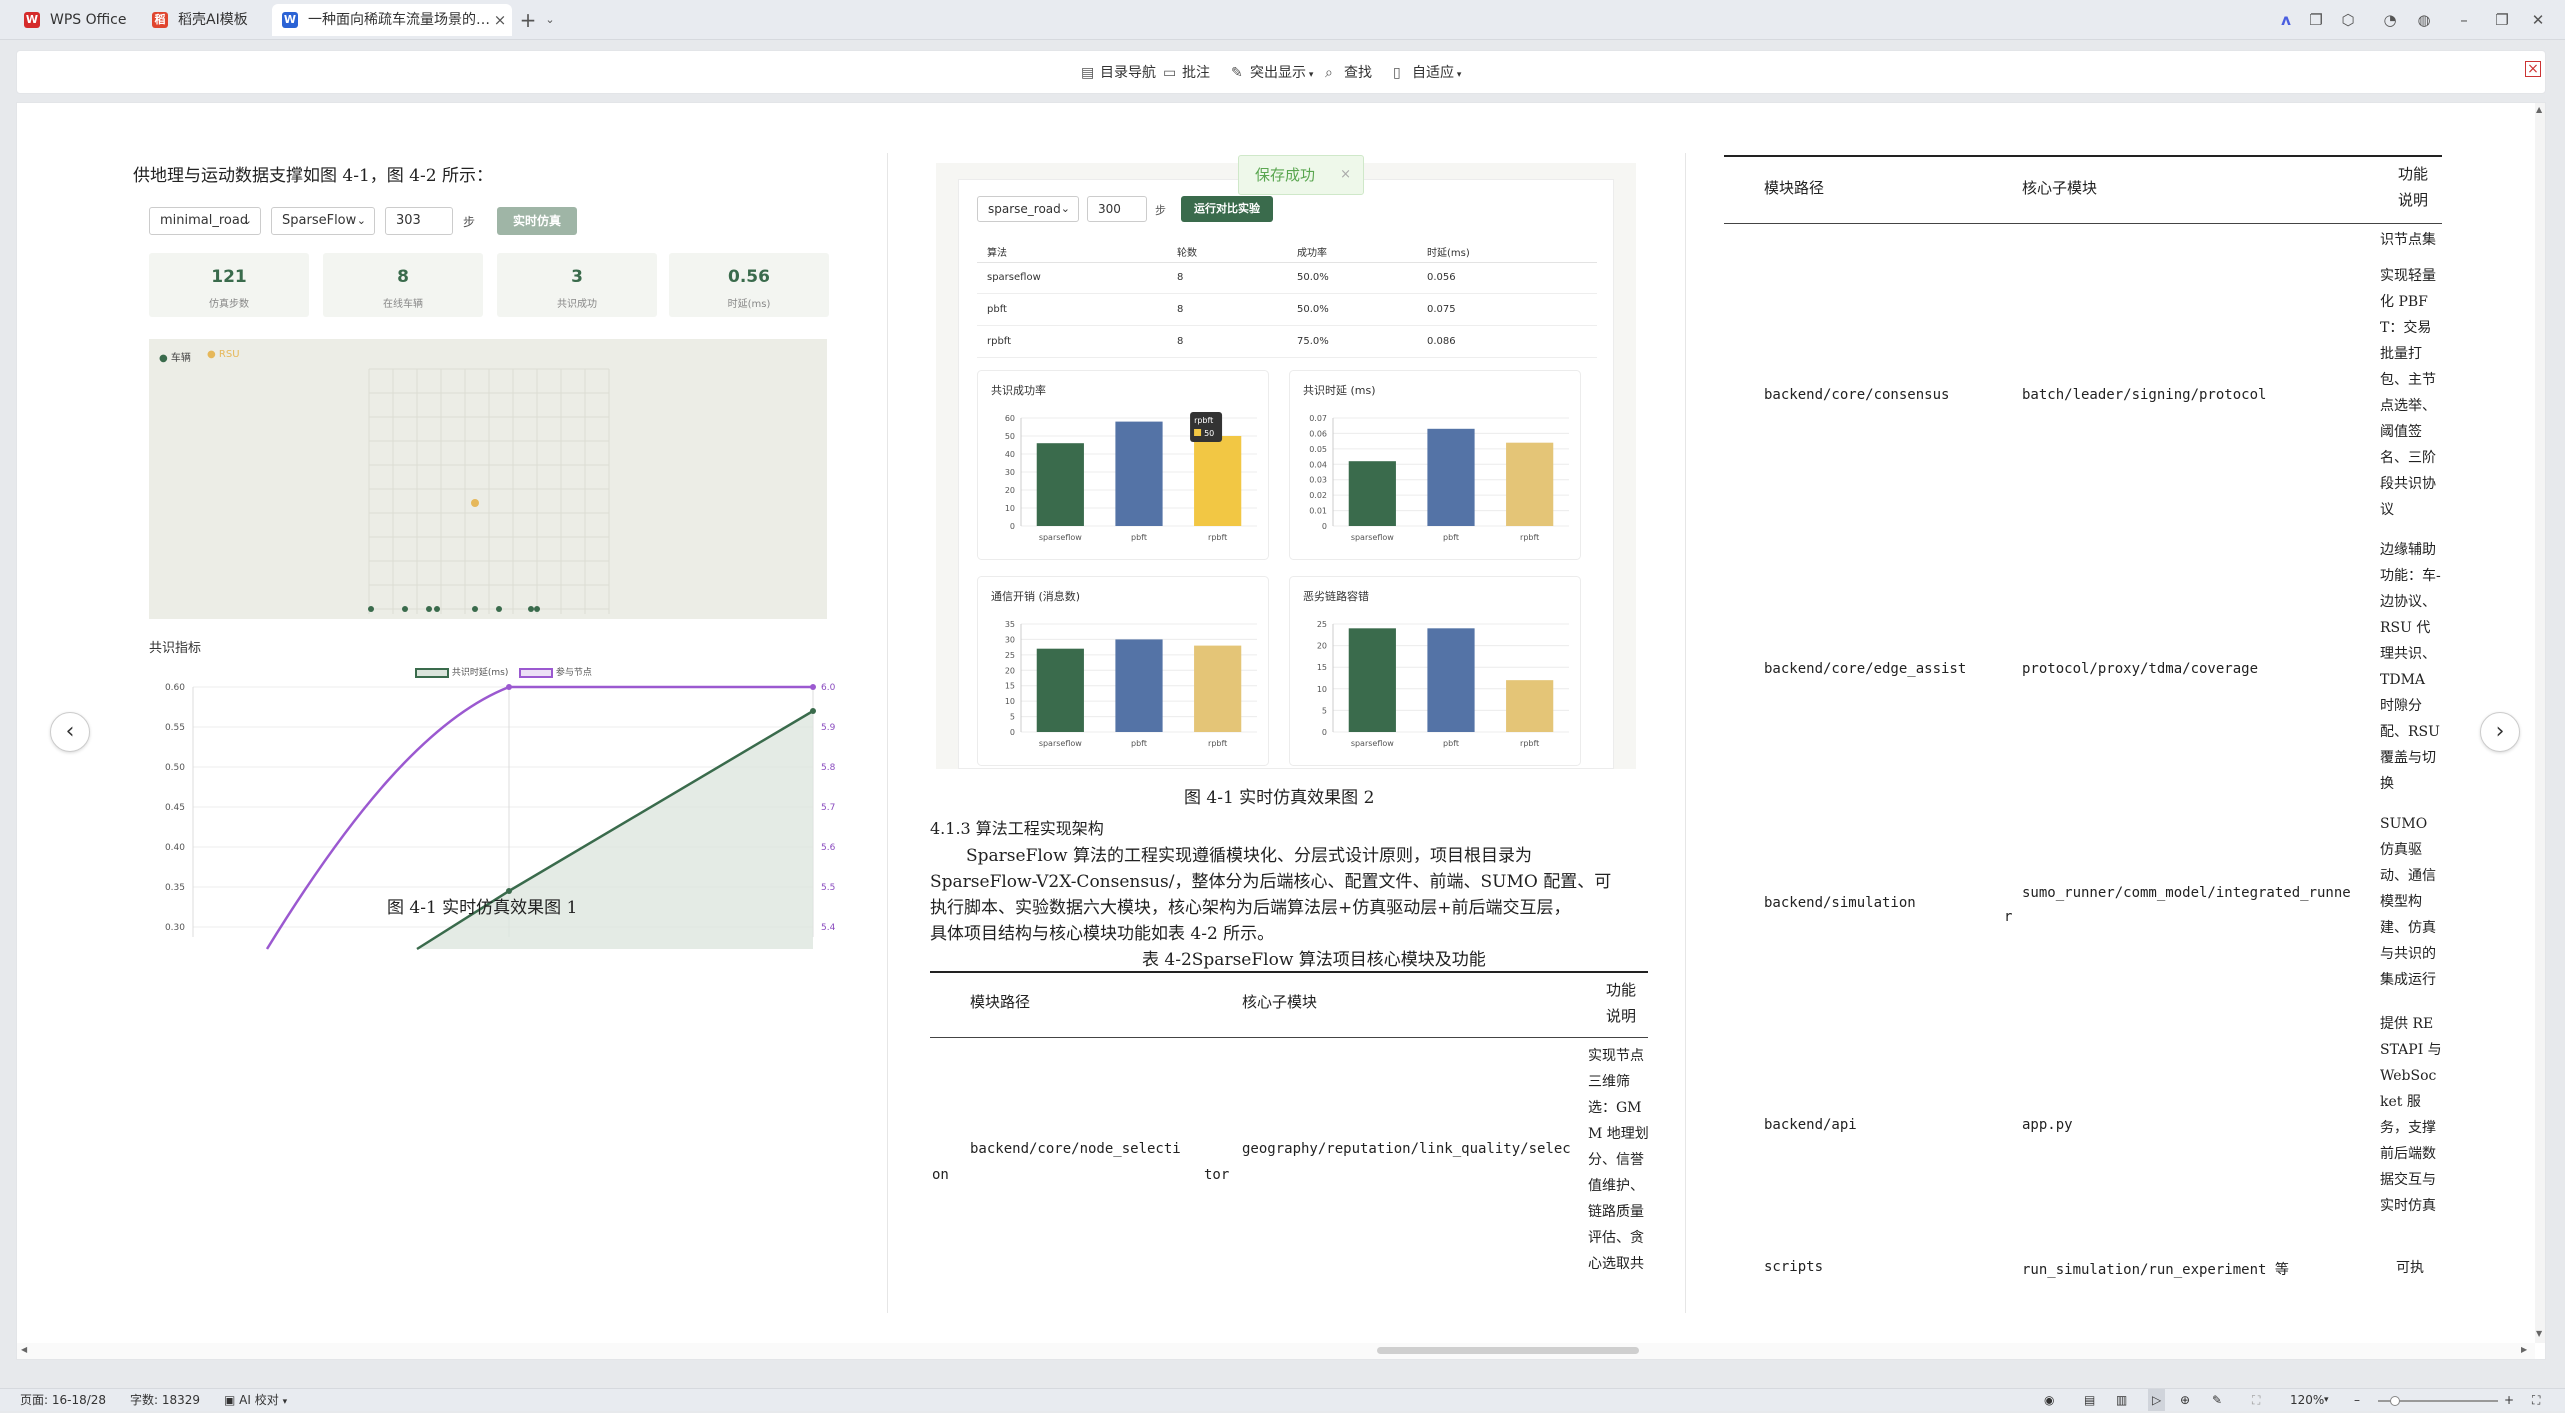 The width and height of the screenshot is (2565, 1413). Describe the element at coordinates (1018, 390) in the screenshot. I see `chart-title: 共识成功率` at that location.